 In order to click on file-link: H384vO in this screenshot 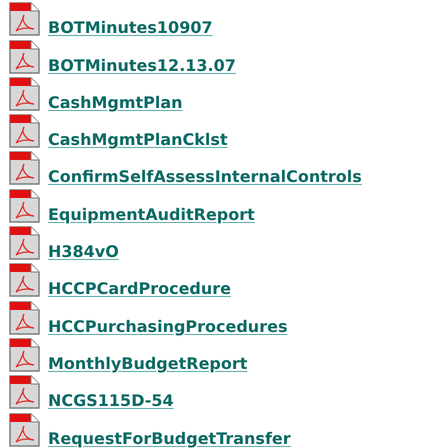, I will do `click(83, 252)`.